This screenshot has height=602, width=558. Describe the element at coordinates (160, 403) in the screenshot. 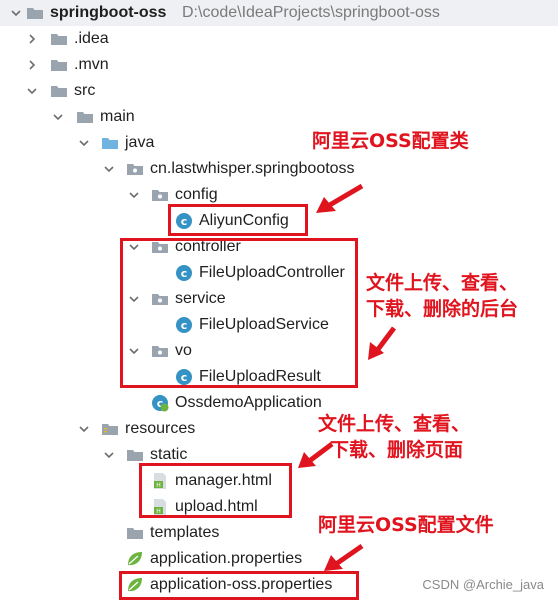

I see `spring-boot-class-icon` at that location.